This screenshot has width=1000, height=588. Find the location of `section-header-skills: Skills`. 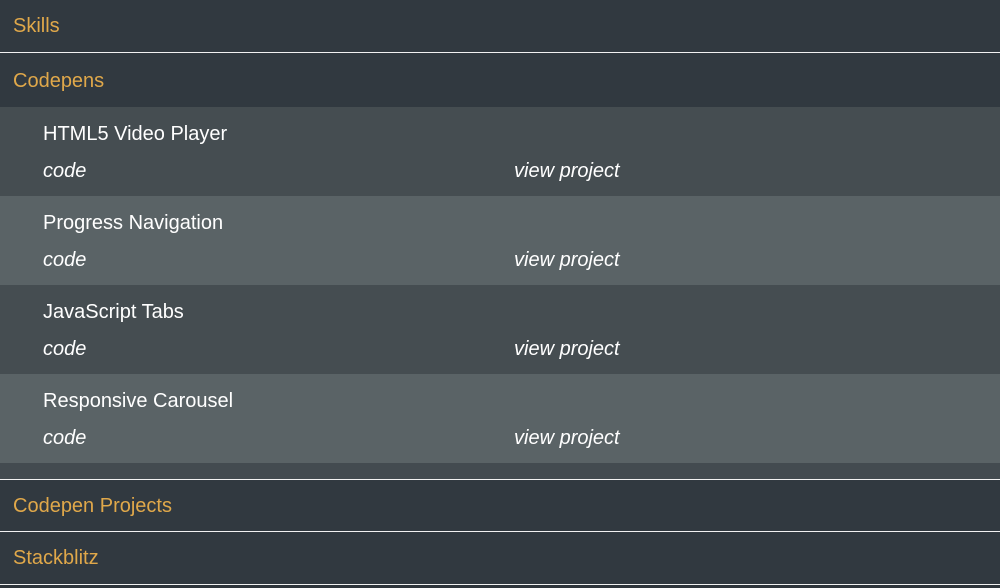

section-header-skills: Skills is located at coordinates (500, 26).